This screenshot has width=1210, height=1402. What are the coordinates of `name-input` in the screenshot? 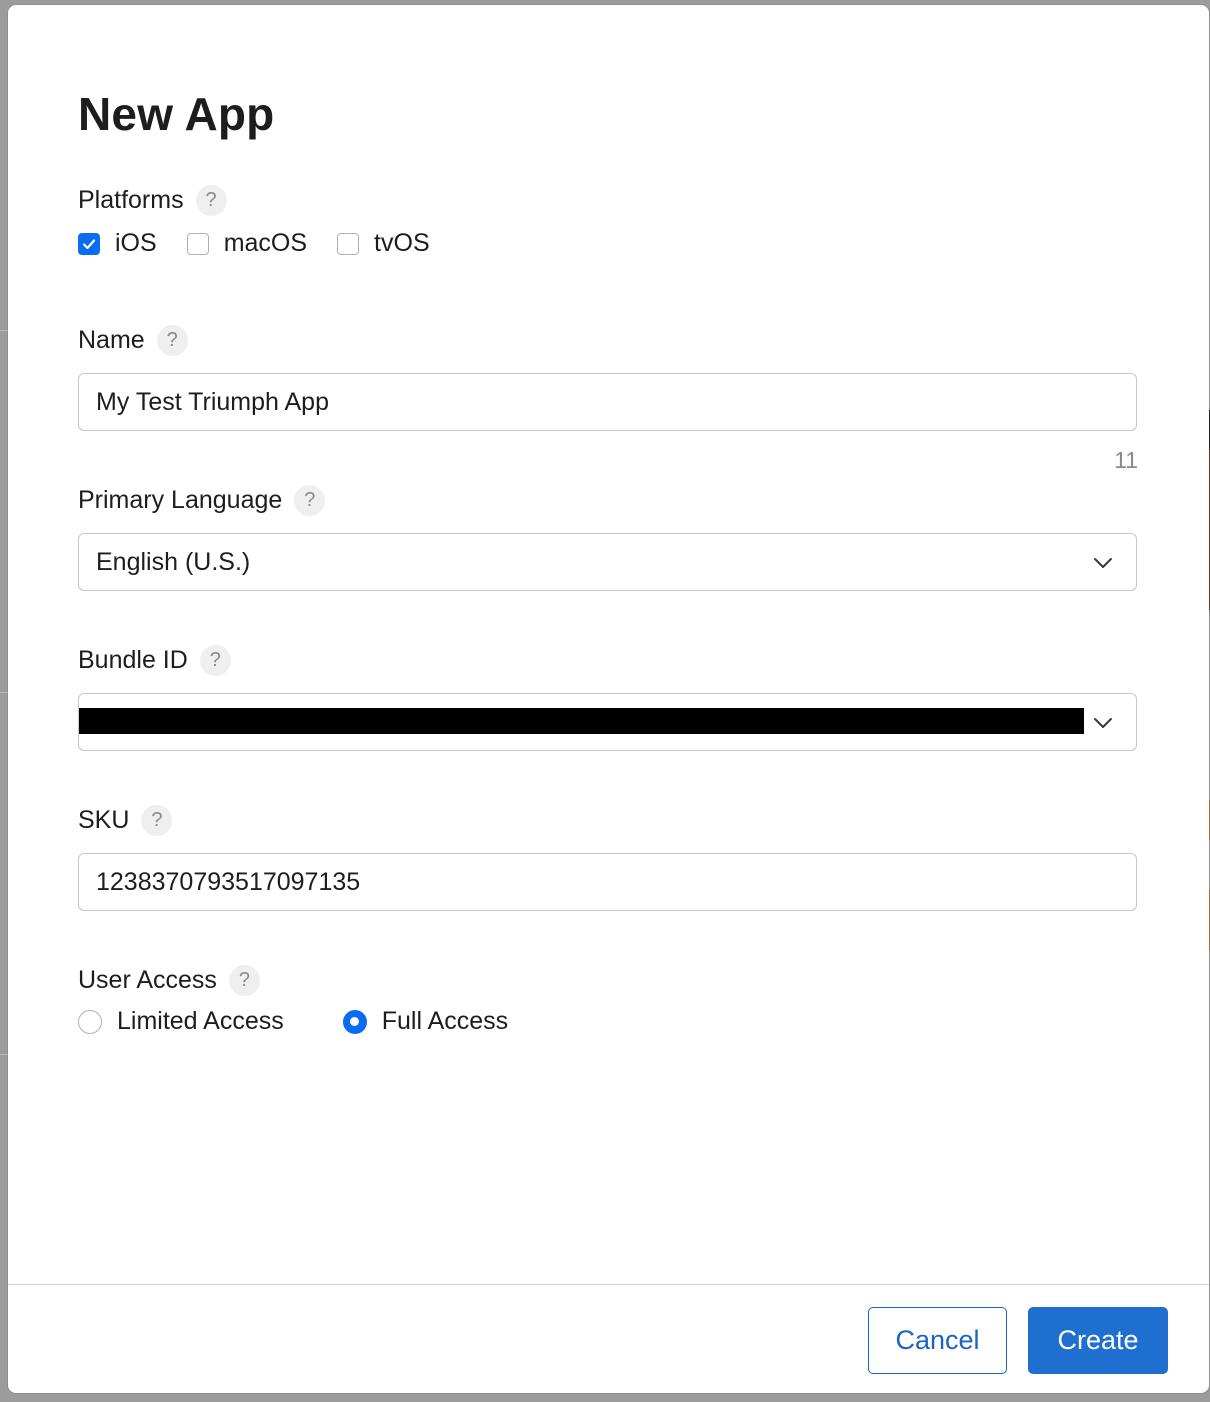 It's located at (616, 402).